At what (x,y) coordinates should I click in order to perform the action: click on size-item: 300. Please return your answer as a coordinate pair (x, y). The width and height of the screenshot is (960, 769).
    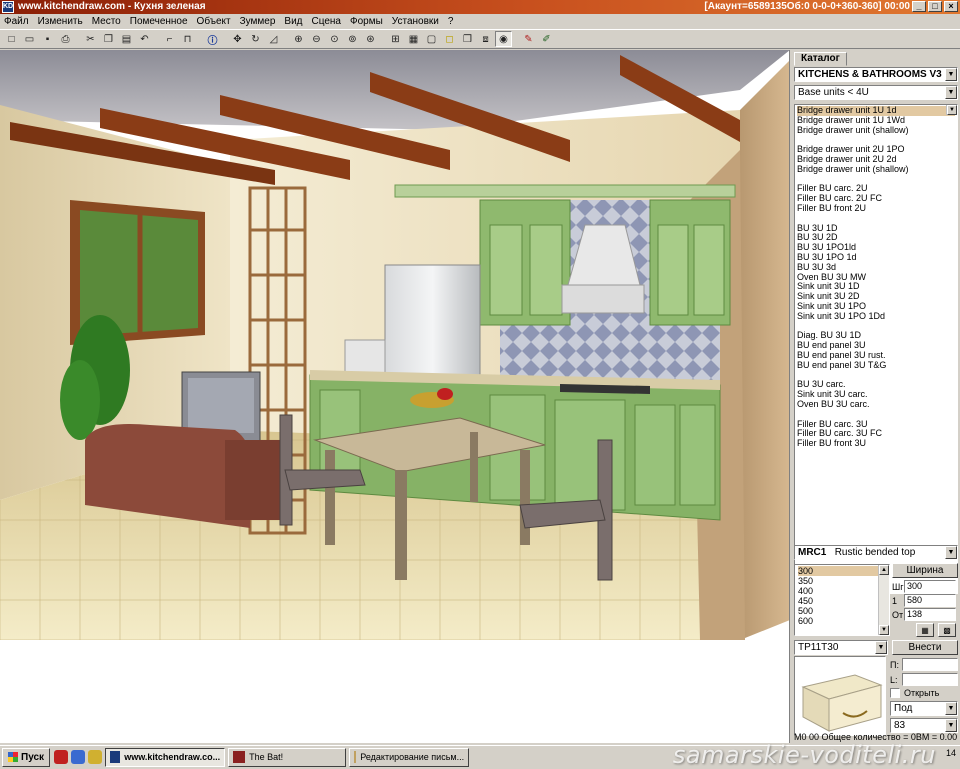
    Looking at the image, I should click on (842, 571).